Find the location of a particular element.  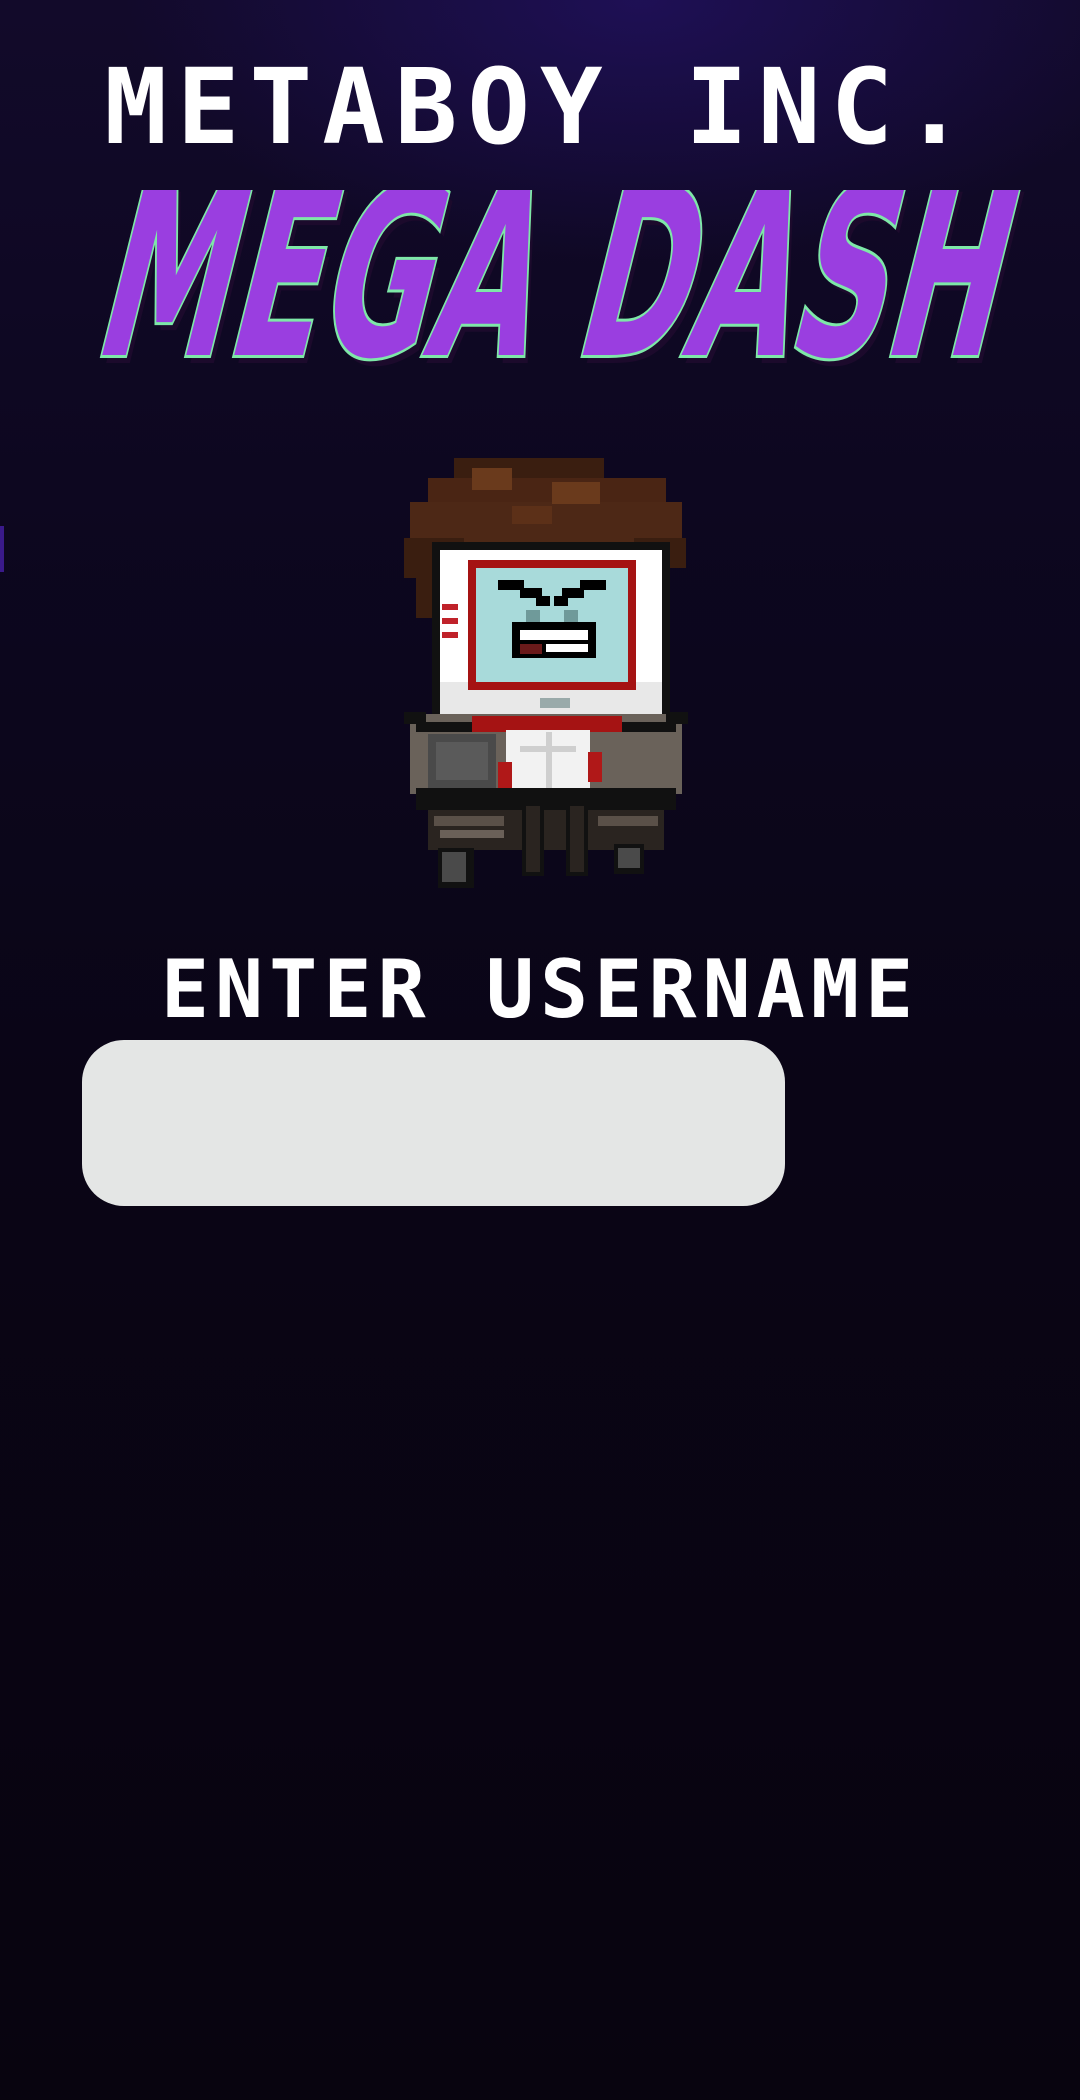

game-title-logo: MEGA DASH MEGA DASH is located at coordinates (560, 304).